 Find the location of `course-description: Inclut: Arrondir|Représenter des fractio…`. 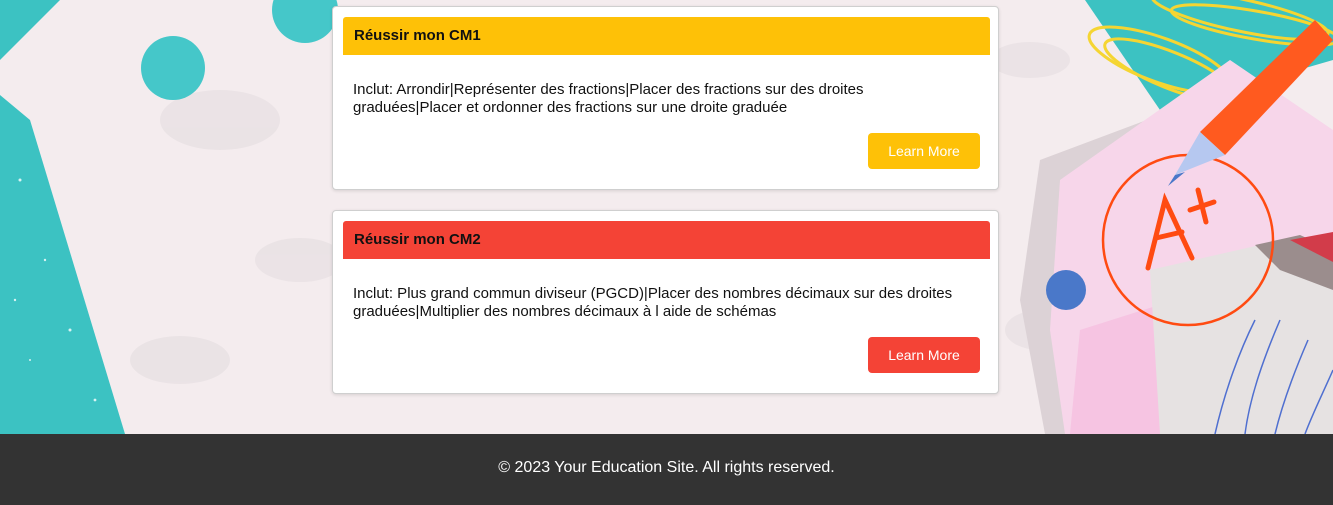

course-description: Inclut: Arrondir|Représenter des fractio… is located at coordinates (608, 98).